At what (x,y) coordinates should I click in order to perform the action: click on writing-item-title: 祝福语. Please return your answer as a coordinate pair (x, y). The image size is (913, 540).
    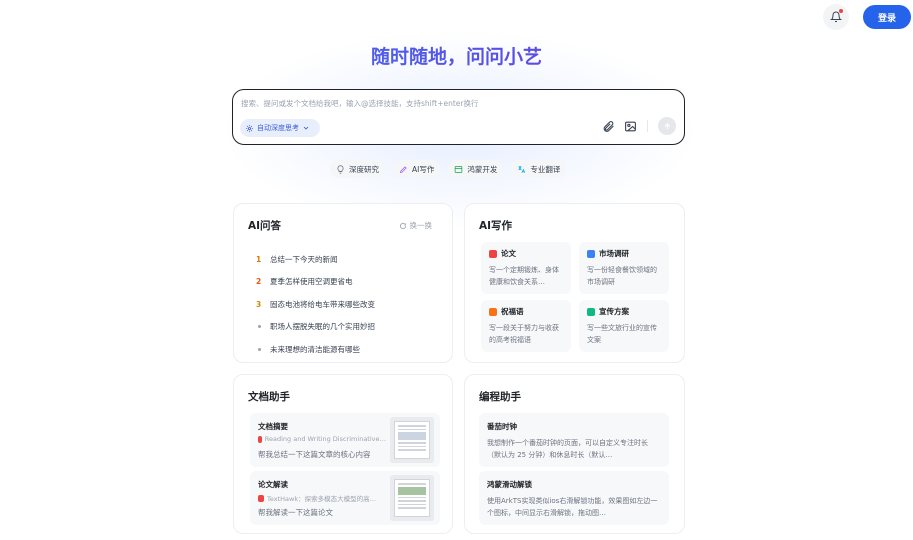
    Looking at the image, I should click on (512, 311).